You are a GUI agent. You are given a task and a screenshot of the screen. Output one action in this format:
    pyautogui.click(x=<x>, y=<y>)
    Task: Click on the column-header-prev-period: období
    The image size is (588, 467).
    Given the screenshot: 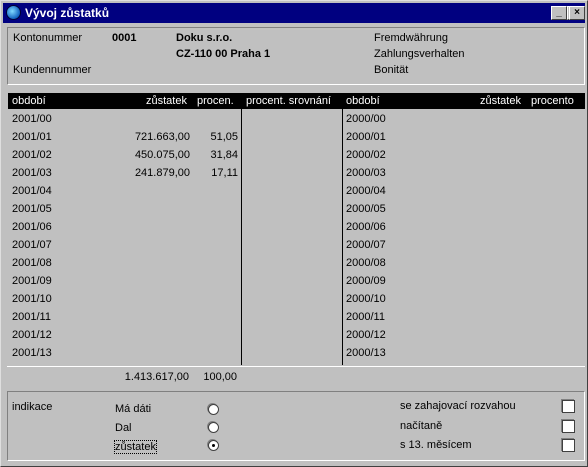 What is the action you would take?
    pyautogui.click(x=363, y=101)
    